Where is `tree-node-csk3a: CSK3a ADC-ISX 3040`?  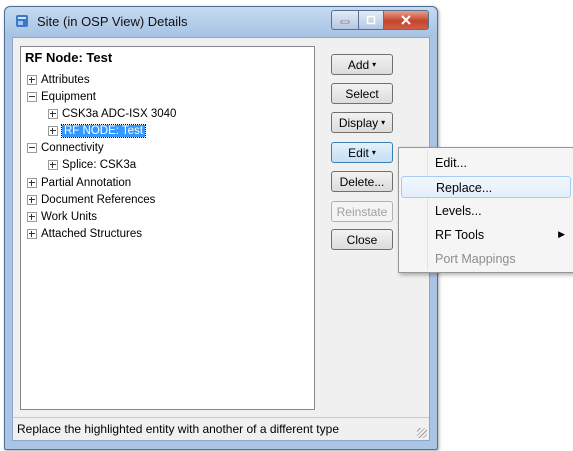
tree-node-csk3a: CSK3a ADC-ISX 3040 is located at coordinates (112, 114).